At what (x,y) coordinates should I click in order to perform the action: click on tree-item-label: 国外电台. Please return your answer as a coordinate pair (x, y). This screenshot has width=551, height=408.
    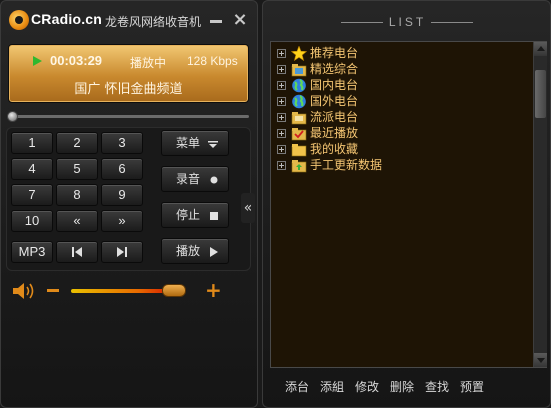
    Looking at the image, I should click on (334, 101).